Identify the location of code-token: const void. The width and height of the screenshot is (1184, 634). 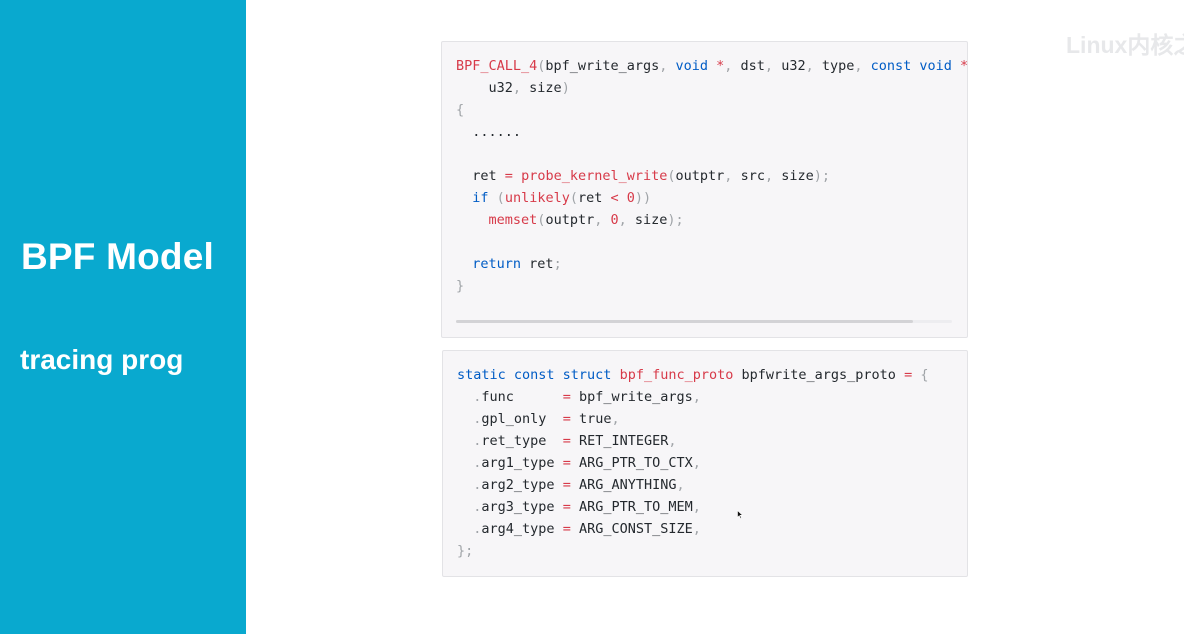
(911, 66).